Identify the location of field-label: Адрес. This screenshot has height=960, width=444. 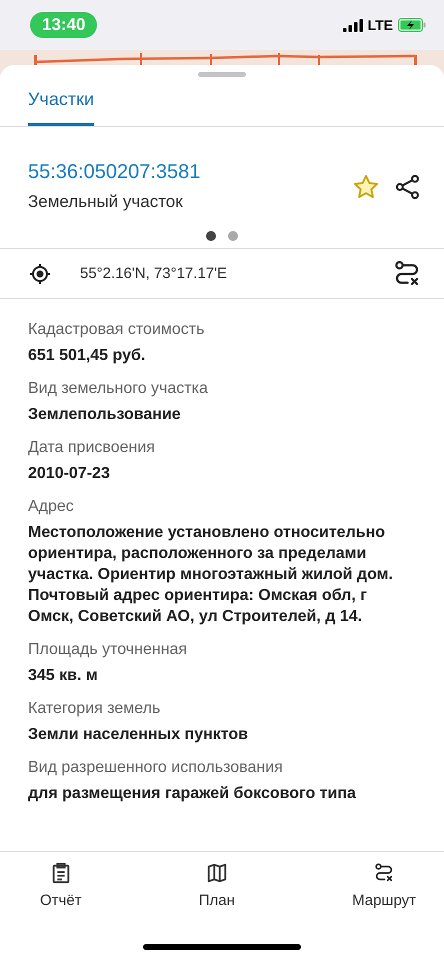
(51, 507).